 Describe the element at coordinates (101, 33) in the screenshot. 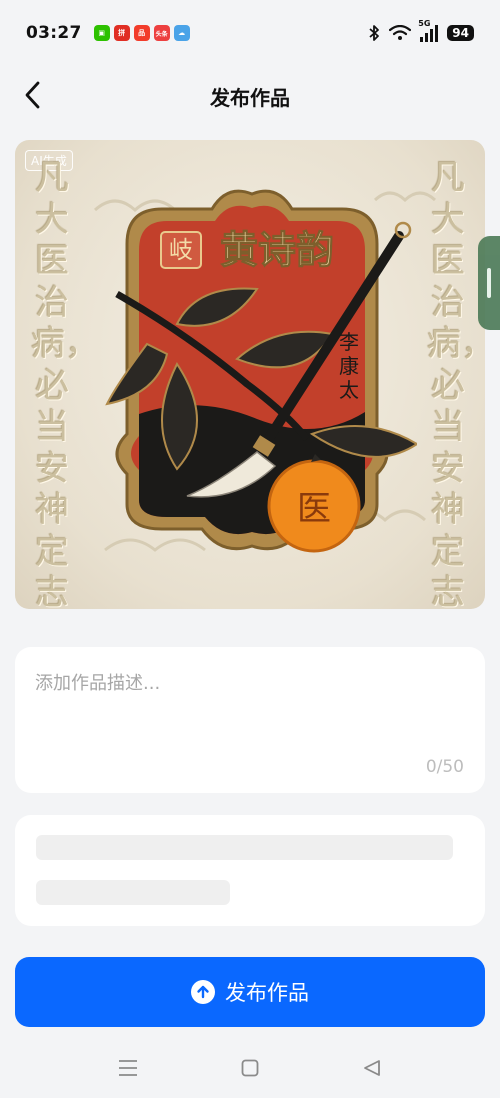

I see `wechat-icon: ▣` at that location.